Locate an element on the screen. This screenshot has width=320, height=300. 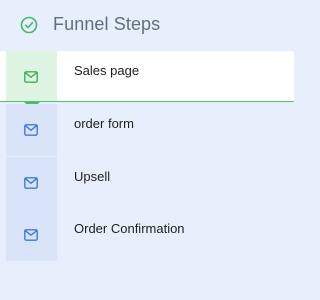
step-label: order form is located at coordinates (104, 123).